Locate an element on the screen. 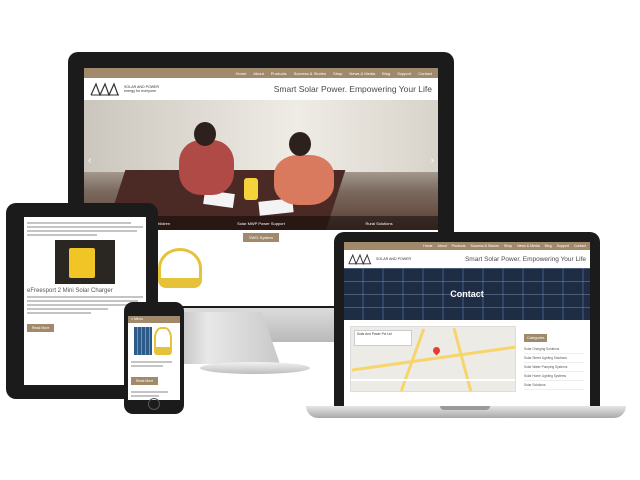  solar-bag-image is located at coordinates (180, 268).